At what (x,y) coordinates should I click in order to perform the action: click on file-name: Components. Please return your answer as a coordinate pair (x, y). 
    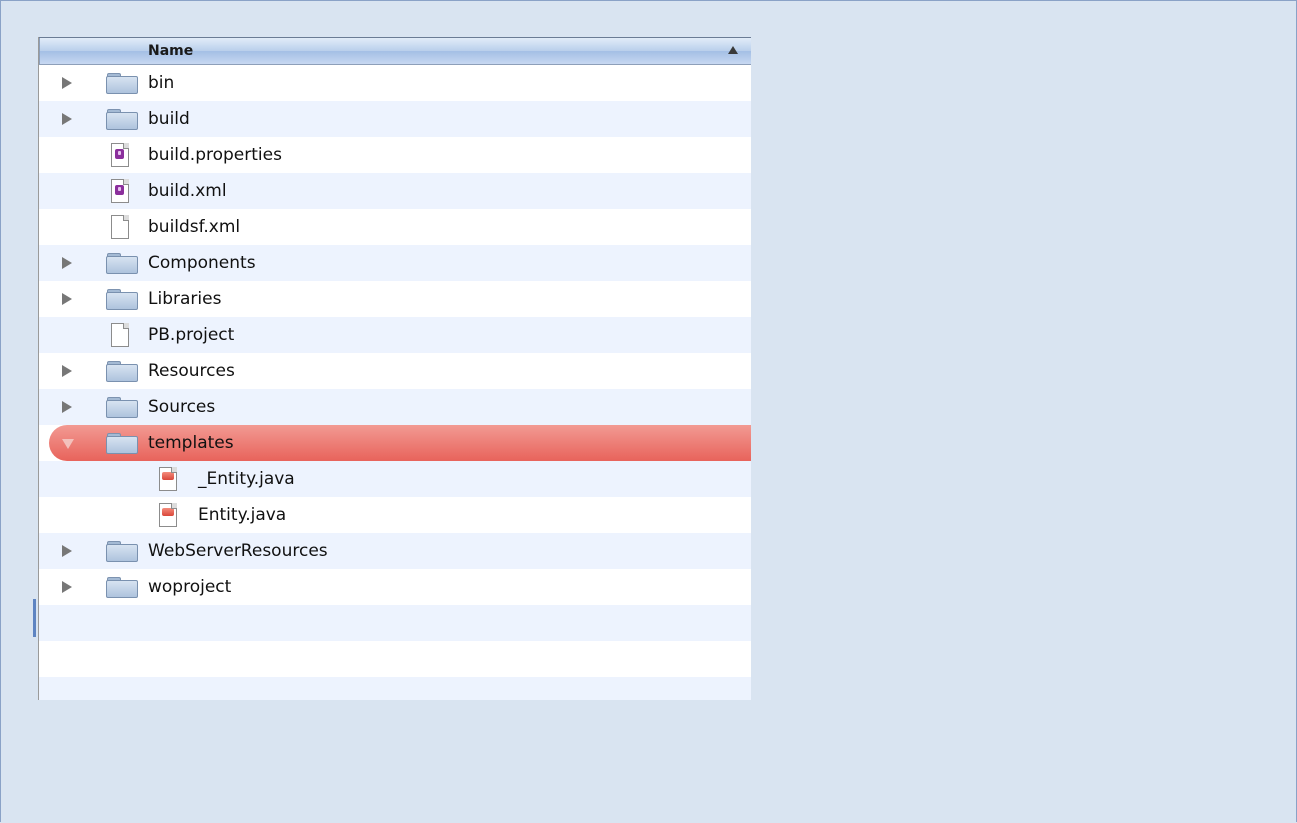
    Looking at the image, I should click on (202, 263).